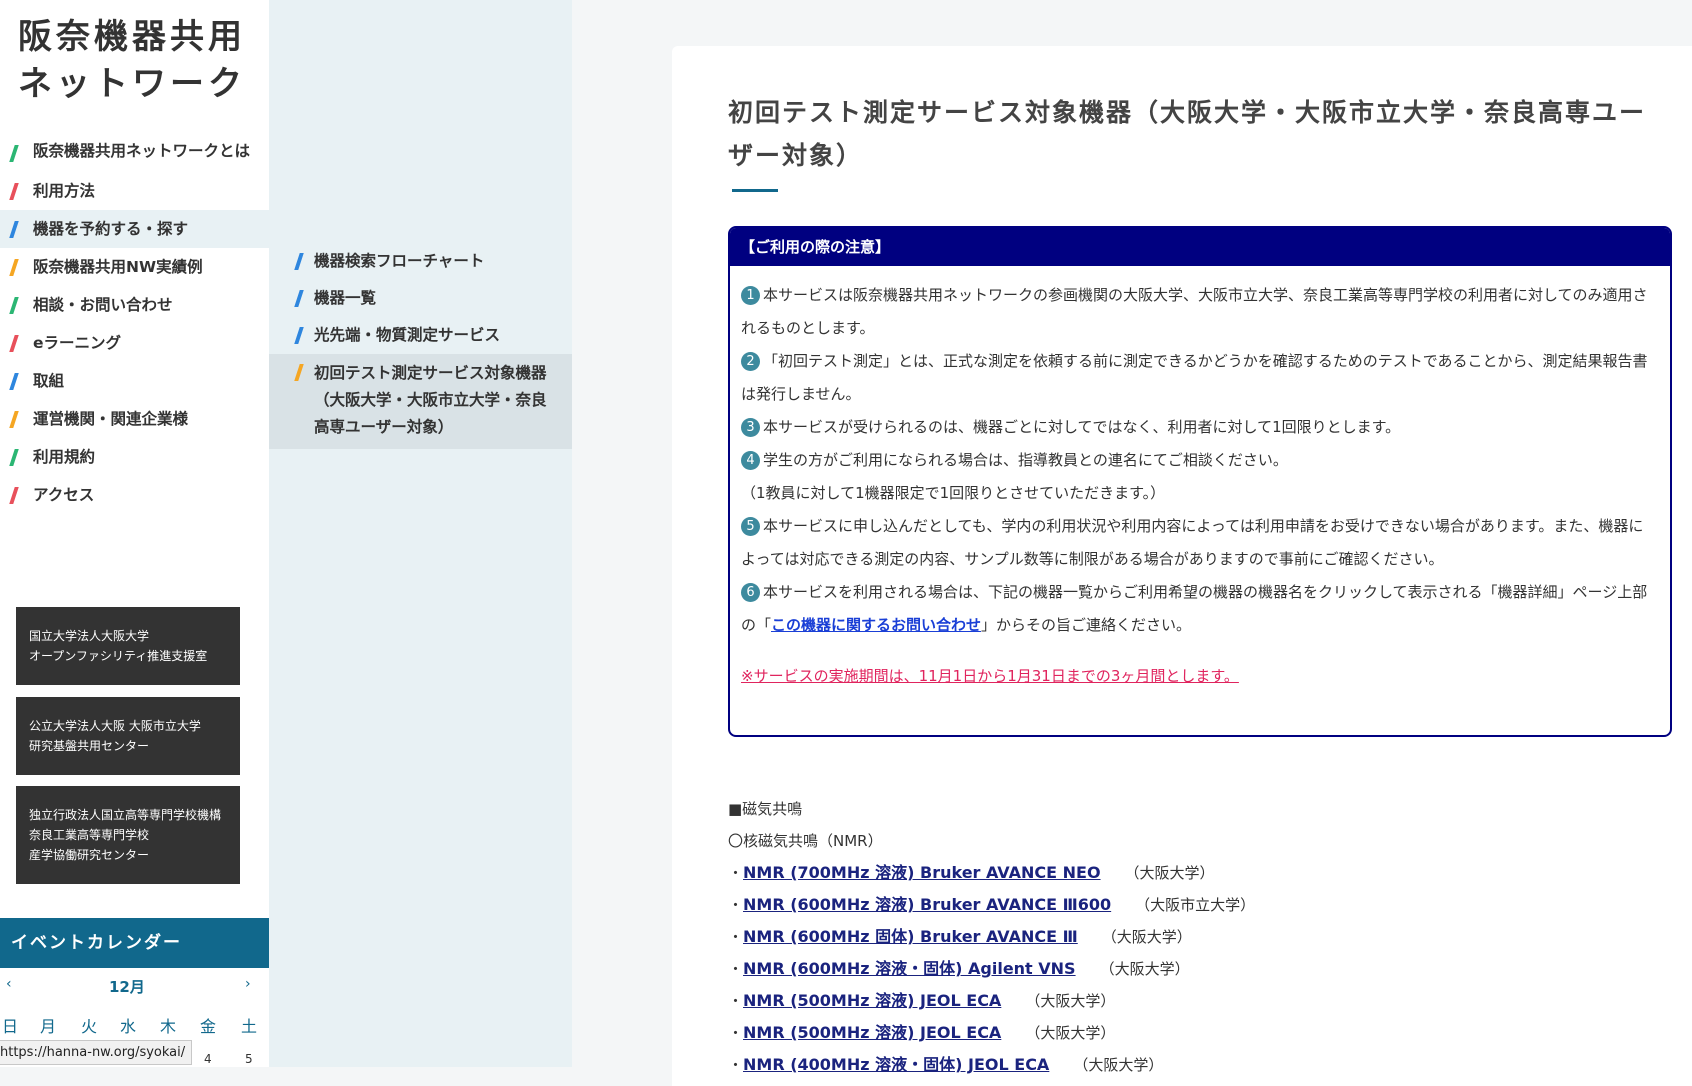  I want to click on instrument-inquiry-link: この機器に関するお問い合わせ, so click(876, 625).